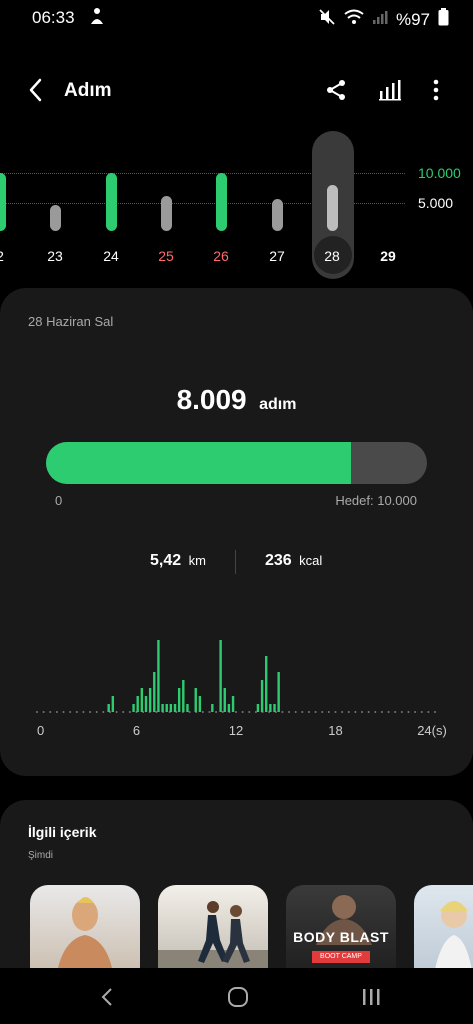  I want to click on day-label-27: 27, so click(277, 256).